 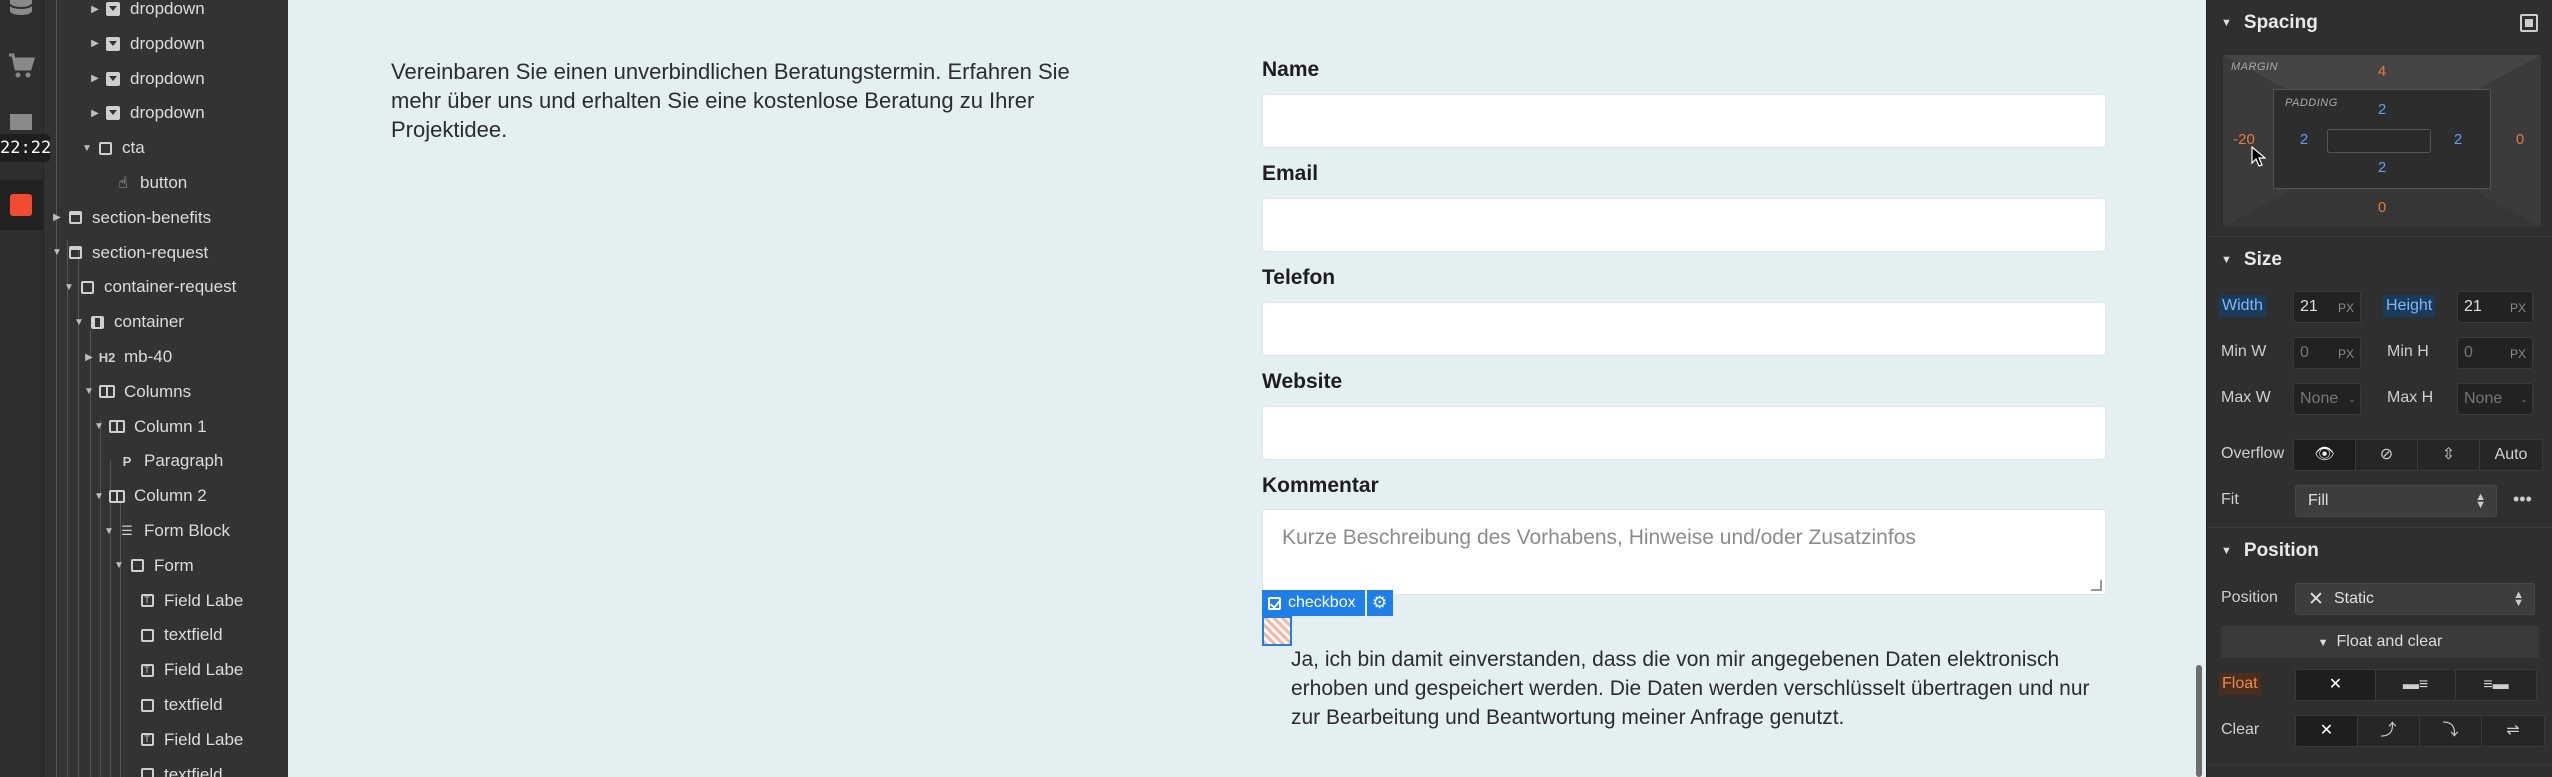 What do you see at coordinates (2382, 167) in the screenshot?
I see `padding-bottom-value: 2` at bounding box center [2382, 167].